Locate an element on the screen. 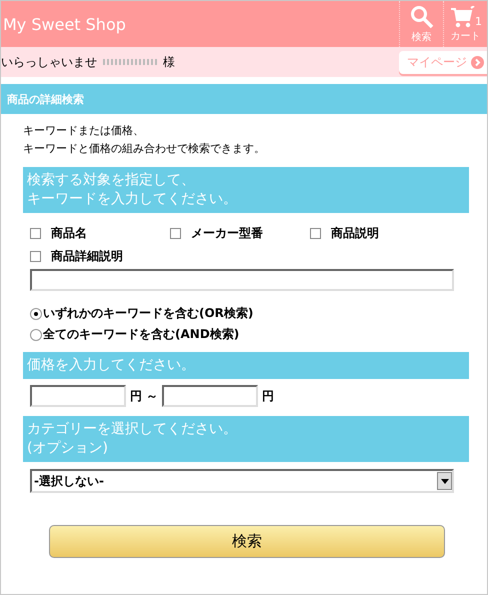 The image size is (488, 595). section-title: 商品の詳細検索 is located at coordinates (244, 99).